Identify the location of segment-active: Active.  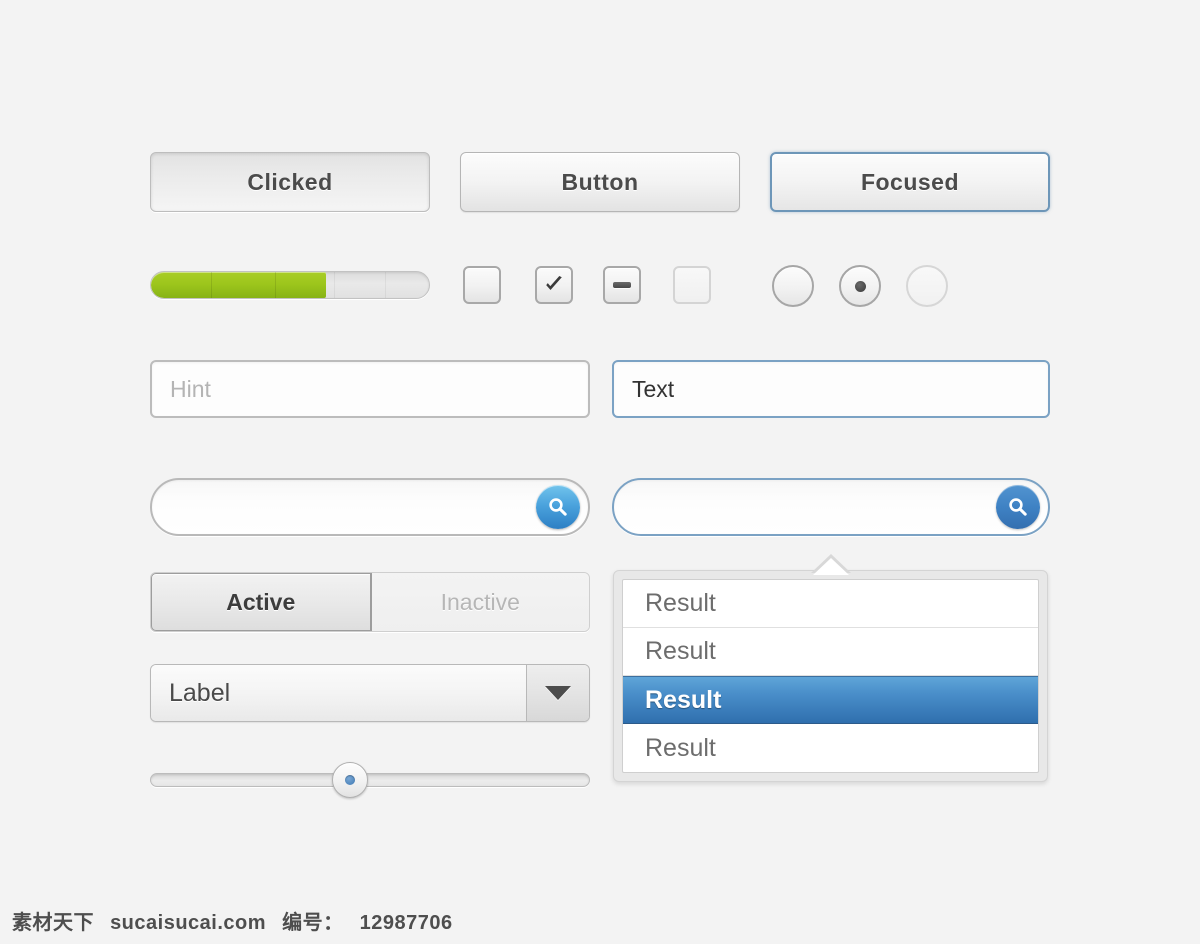
(261, 602).